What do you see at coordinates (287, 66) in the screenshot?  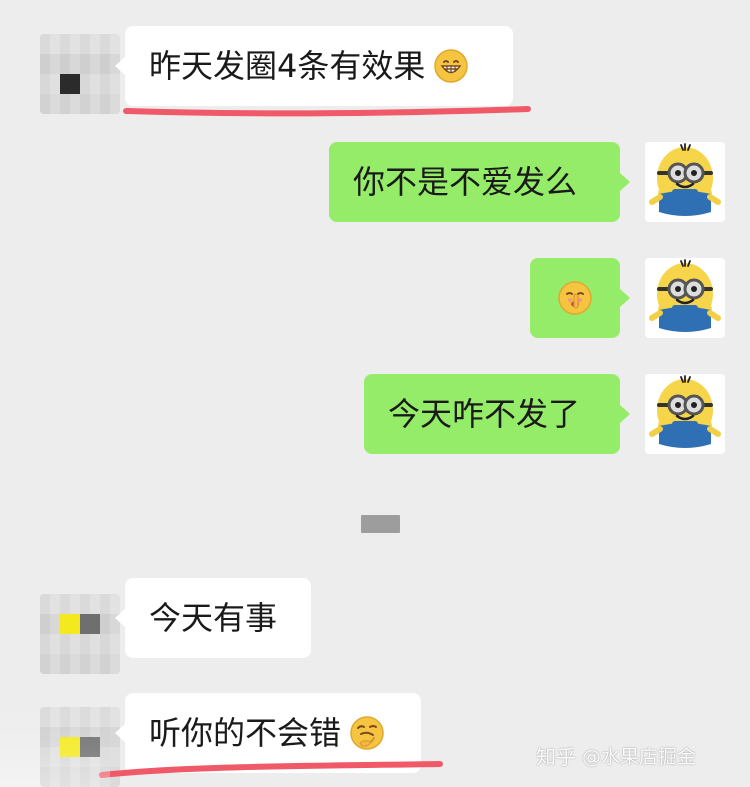 I see `message-text: 昨天发圈4条有效果` at bounding box center [287, 66].